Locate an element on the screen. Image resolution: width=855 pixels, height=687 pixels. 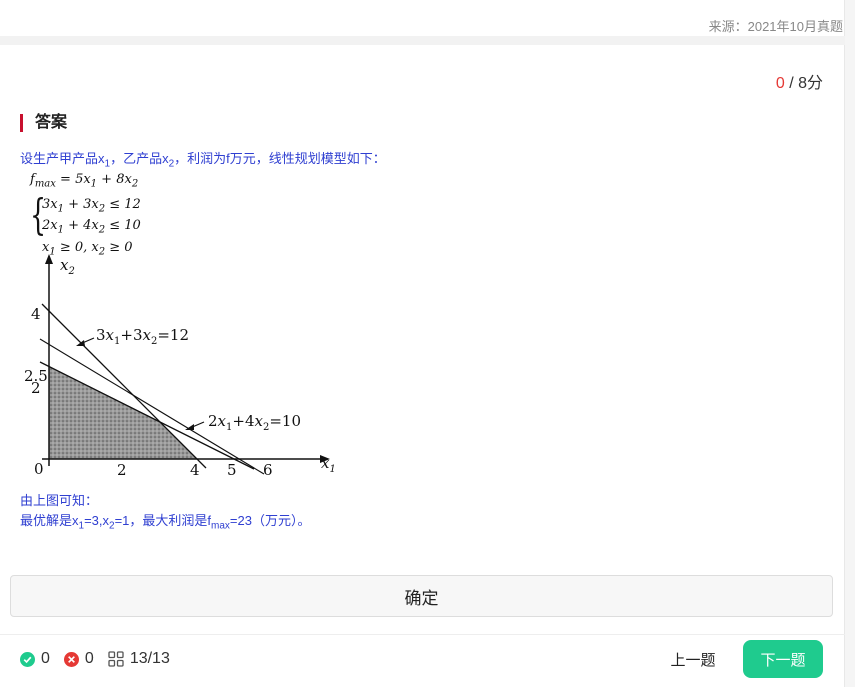
correct-count: 0 is located at coordinates (35, 659).